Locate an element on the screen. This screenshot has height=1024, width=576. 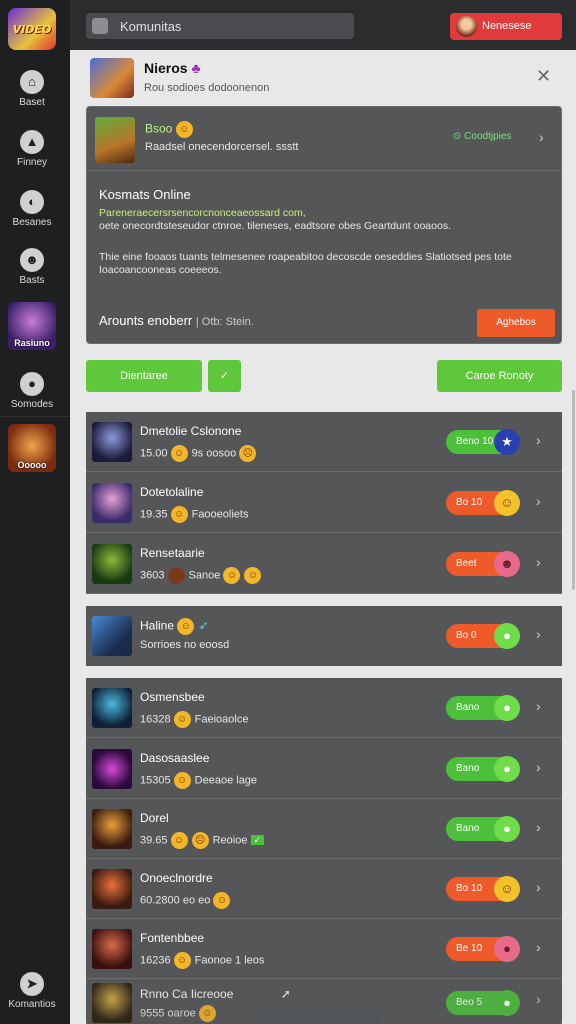
home-icon: ⌂ is located at coordinates (32, 82).